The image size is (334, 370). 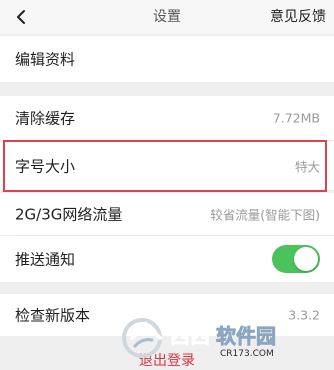 I want to click on watermark-logo: 西西 软件园 CR173.COM, so click(x=199, y=338).